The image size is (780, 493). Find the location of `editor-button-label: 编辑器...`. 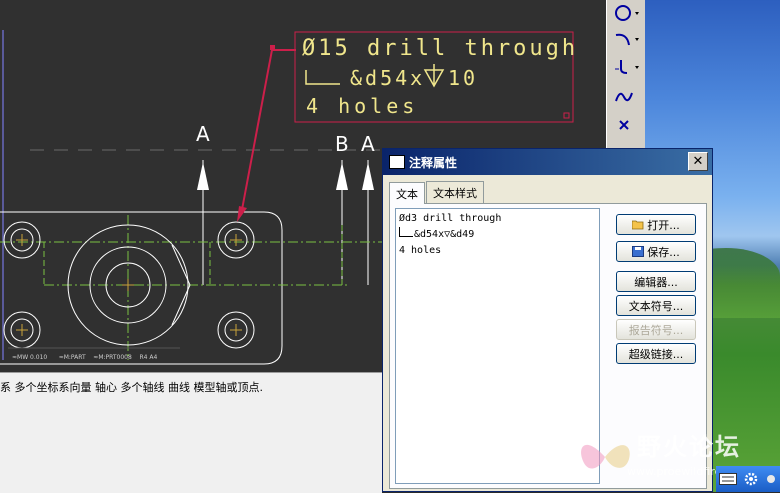

editor-button-label: 编辑器... is located at coordinates (656, 282).